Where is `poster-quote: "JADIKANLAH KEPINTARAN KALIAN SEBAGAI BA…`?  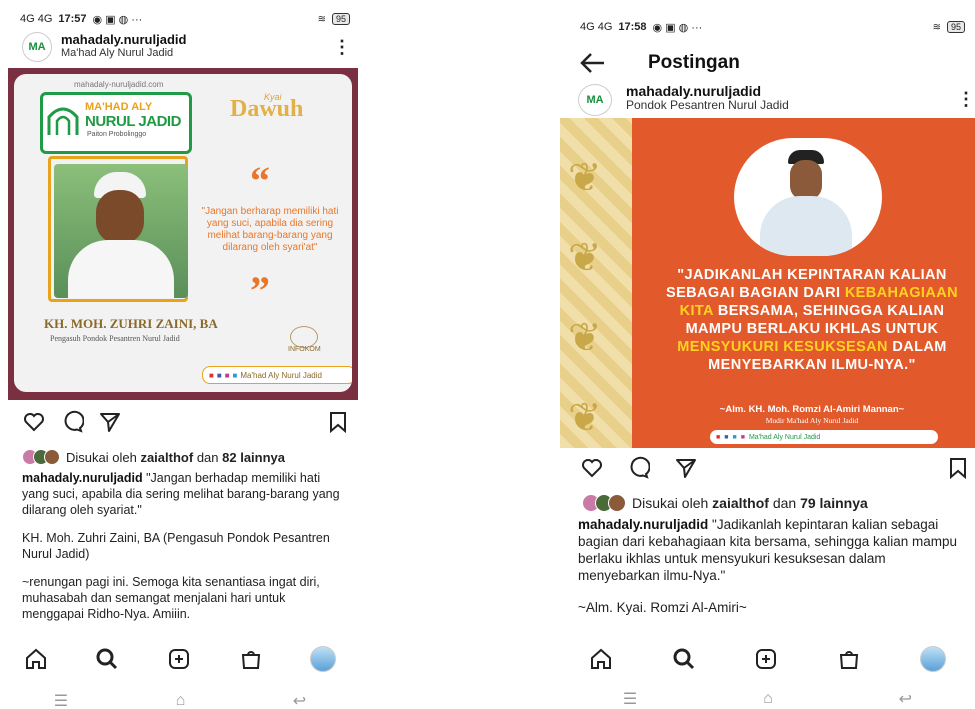
poster-quote: "JADIKANLAH KEPINTARAN KALIAN SEBAGAI BA… is located at coordinates (812, 320).